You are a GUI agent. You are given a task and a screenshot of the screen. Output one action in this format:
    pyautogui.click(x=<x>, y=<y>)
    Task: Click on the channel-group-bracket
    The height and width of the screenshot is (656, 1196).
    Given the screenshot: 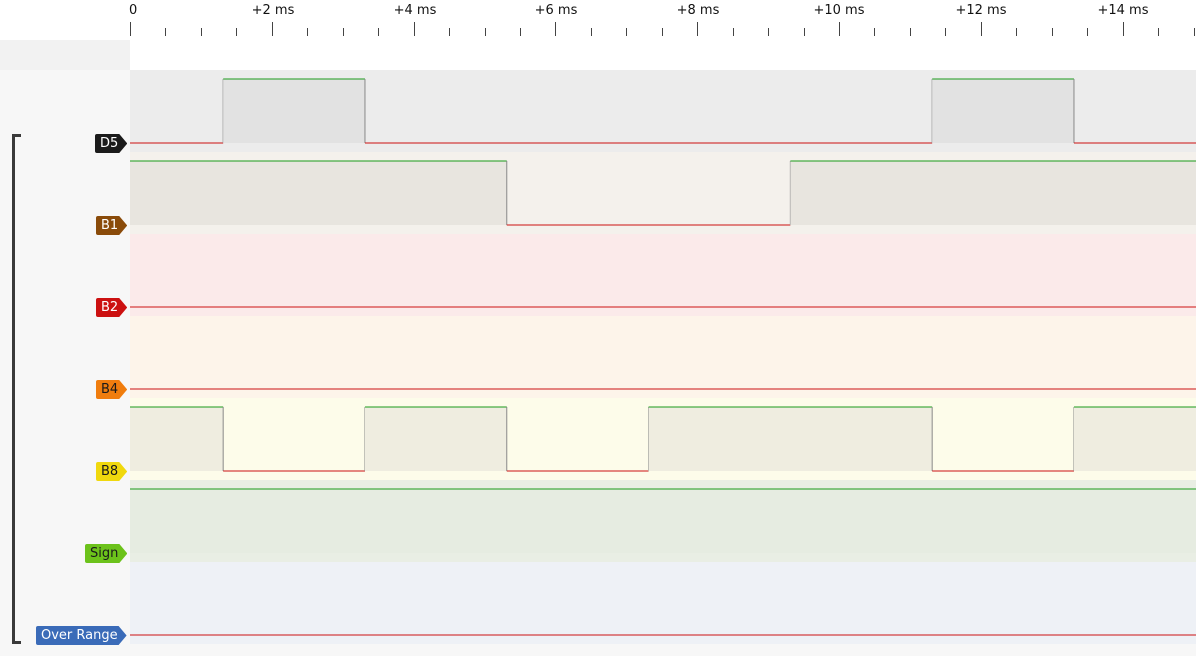 What is the action you would take?
    pyautogui.click(x=16, y=389)
    